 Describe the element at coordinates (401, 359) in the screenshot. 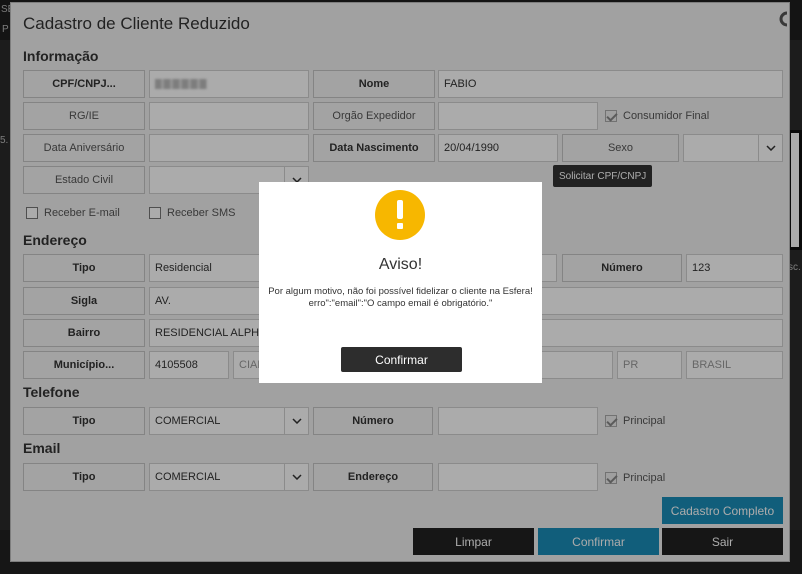

I see `dialog-confirm-button: Confirmar` at that location.